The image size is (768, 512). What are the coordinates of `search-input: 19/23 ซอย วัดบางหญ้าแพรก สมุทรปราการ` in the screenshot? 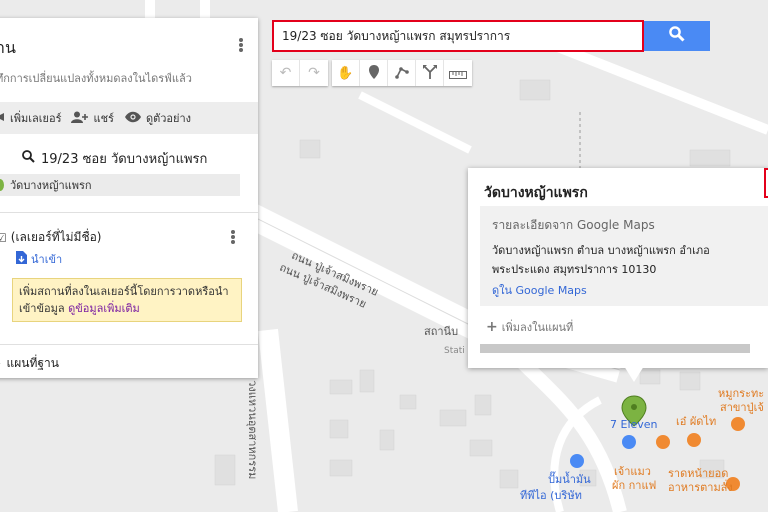 It's located at (458, 36).